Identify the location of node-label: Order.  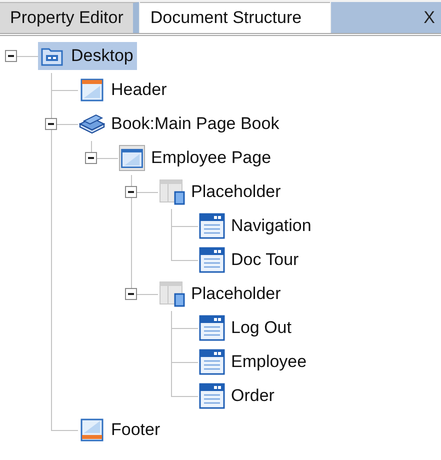
(252, 396).